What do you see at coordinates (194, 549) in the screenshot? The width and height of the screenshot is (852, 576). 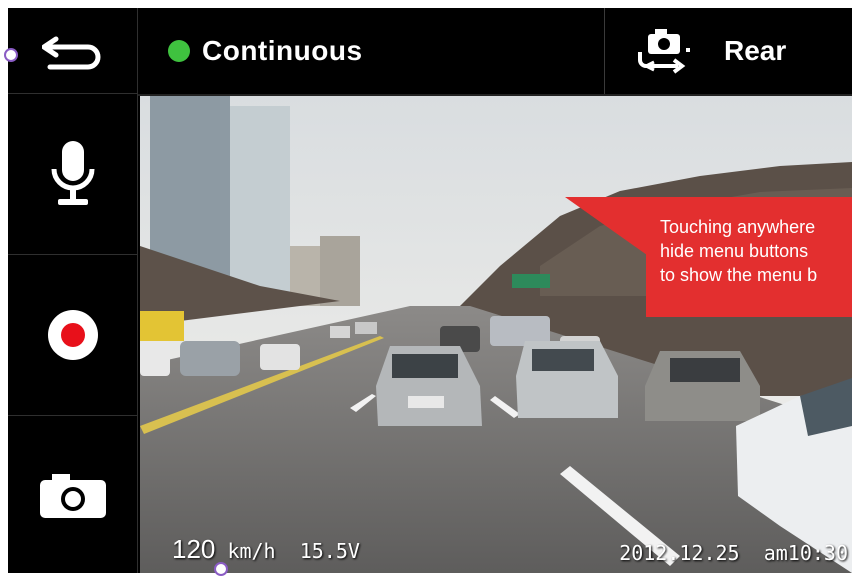 I see `speed-value: 120` at bounding box center [194, 549].